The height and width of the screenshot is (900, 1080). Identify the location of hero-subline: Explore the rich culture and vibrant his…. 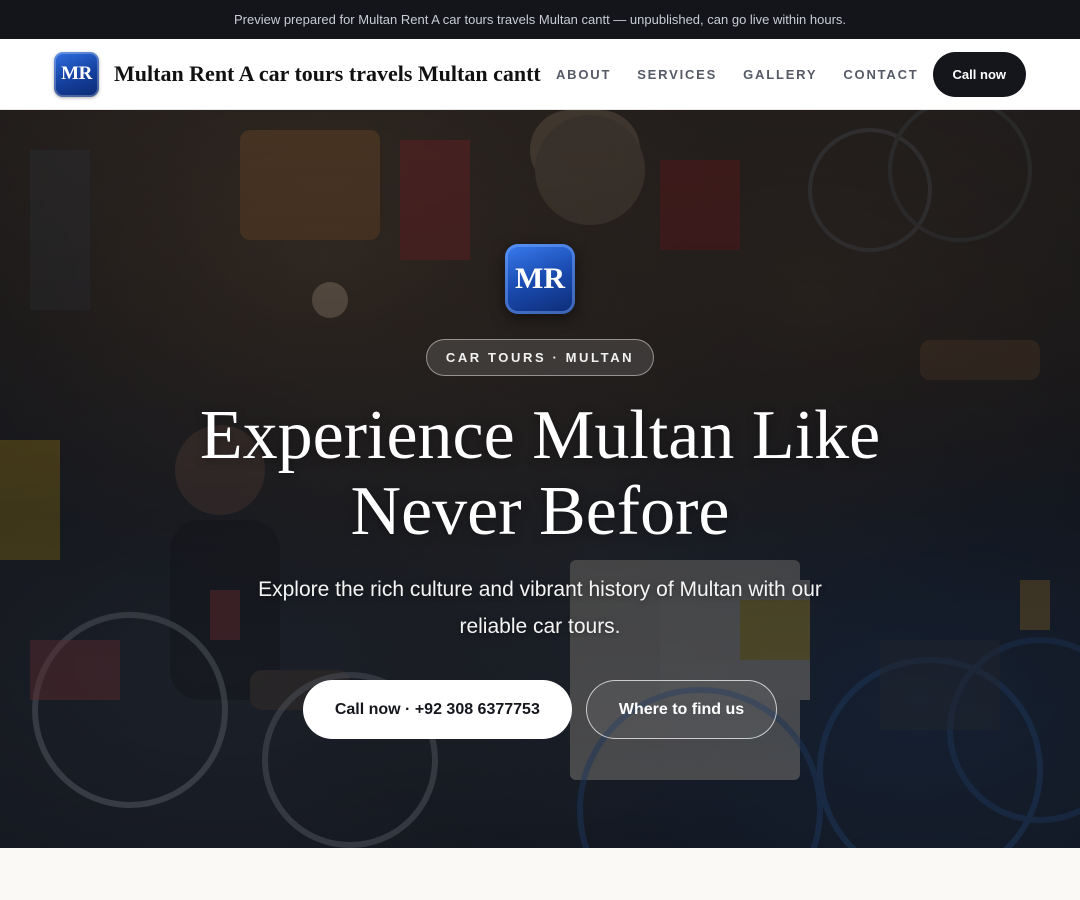
(540, 608).